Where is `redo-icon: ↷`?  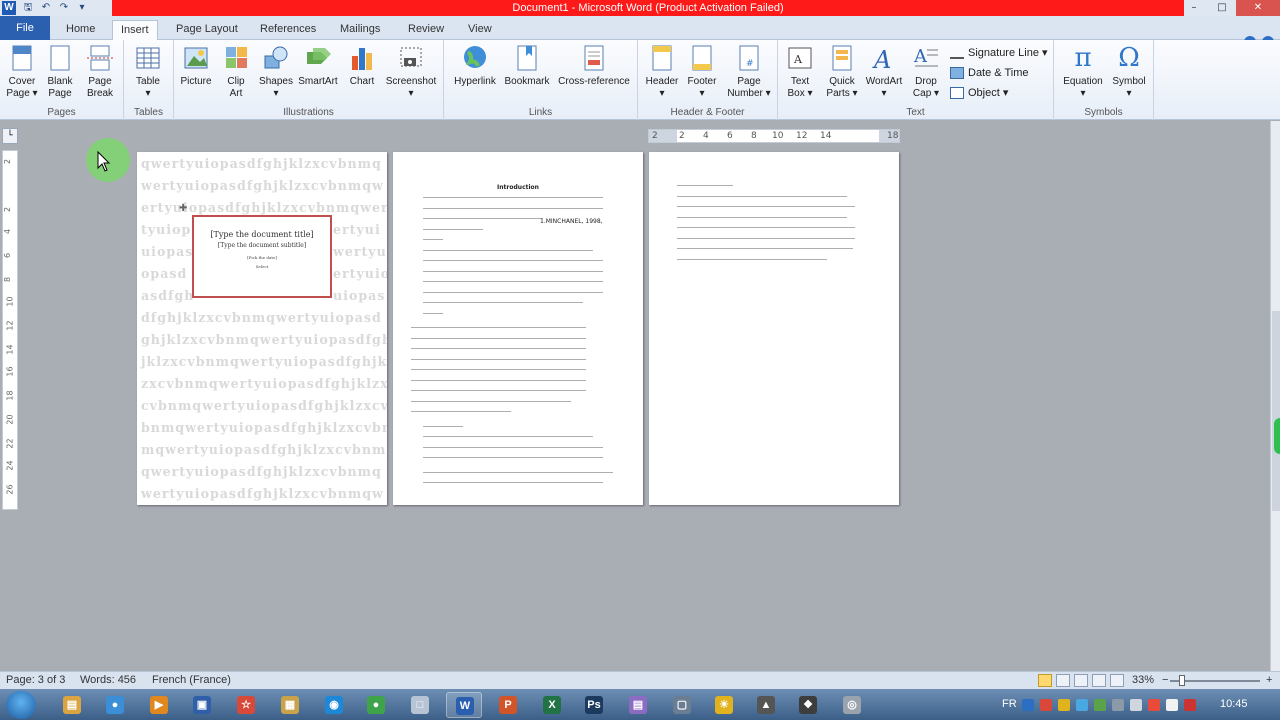 redo-icon: ↷ is located at coordinates (64, 8).